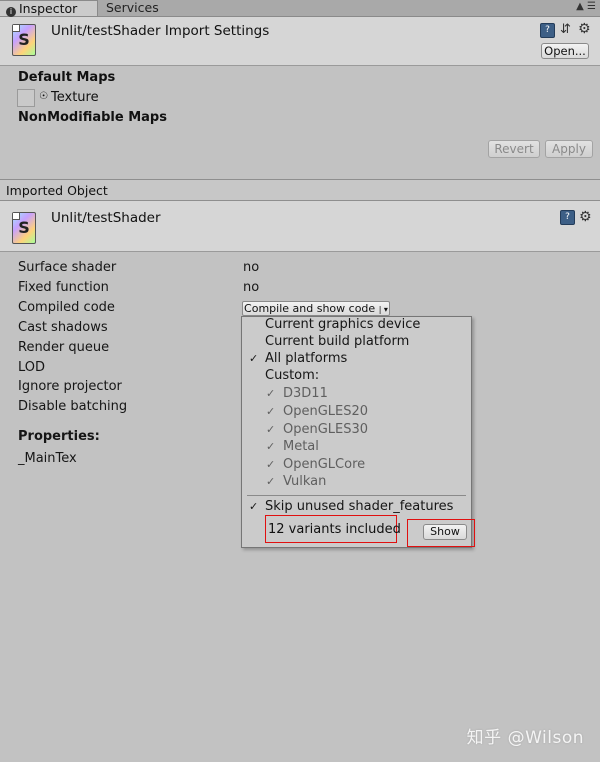 This screenshot has width=600, height=762. Describe the element at coordinates (383, 309) in the screenshot. I see `dropdown-arrow-icon: | ▾` at that location.